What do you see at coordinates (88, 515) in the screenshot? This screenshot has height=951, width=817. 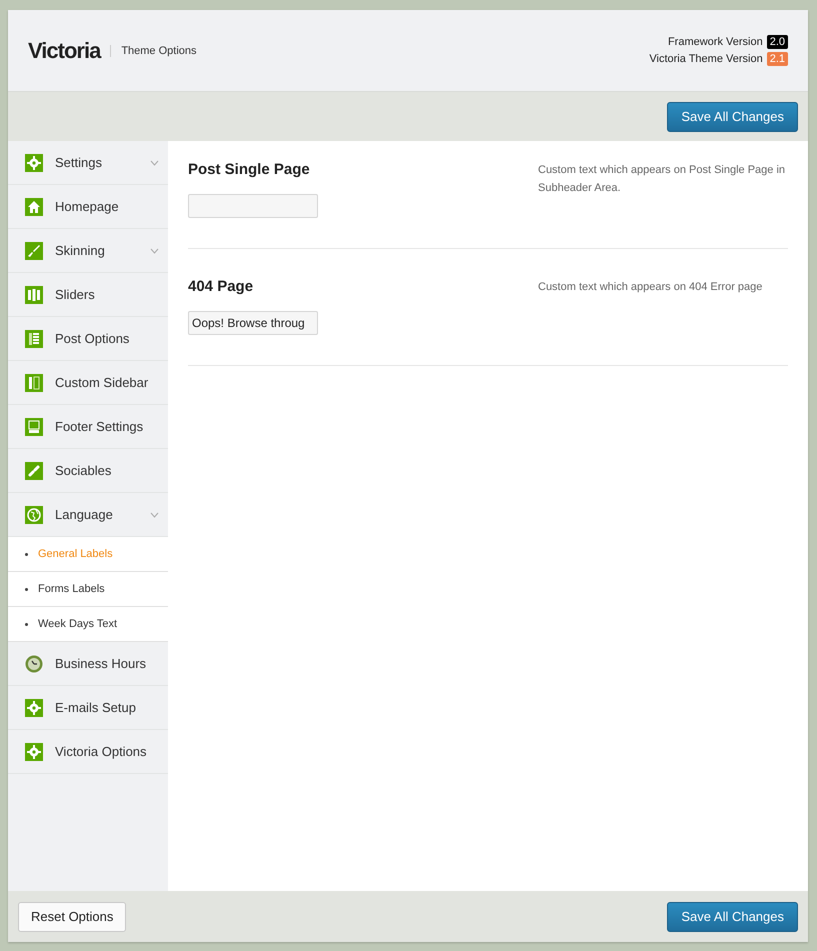 I see `sidebar-item: Language` at bounding box center [88, 515].